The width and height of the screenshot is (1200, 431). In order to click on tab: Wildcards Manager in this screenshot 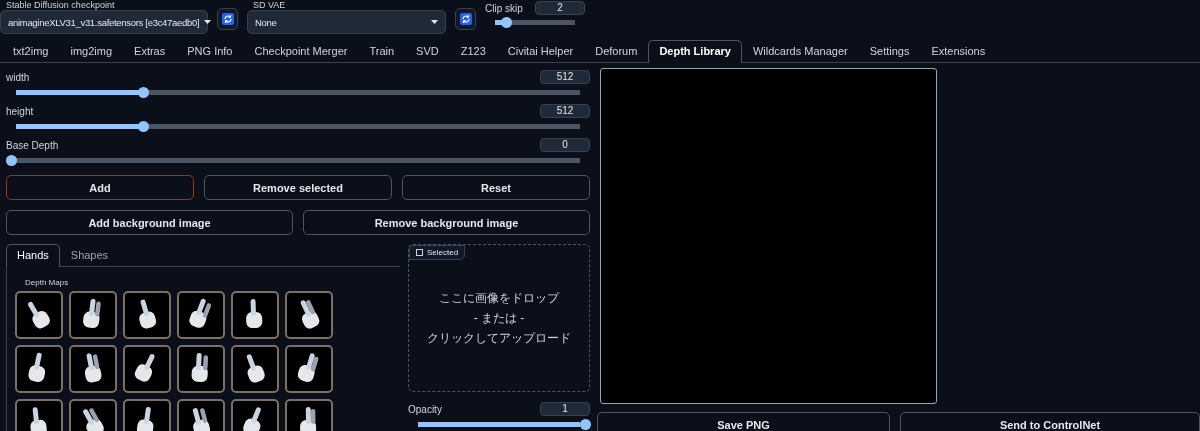, I will do `click(800, 51)`.